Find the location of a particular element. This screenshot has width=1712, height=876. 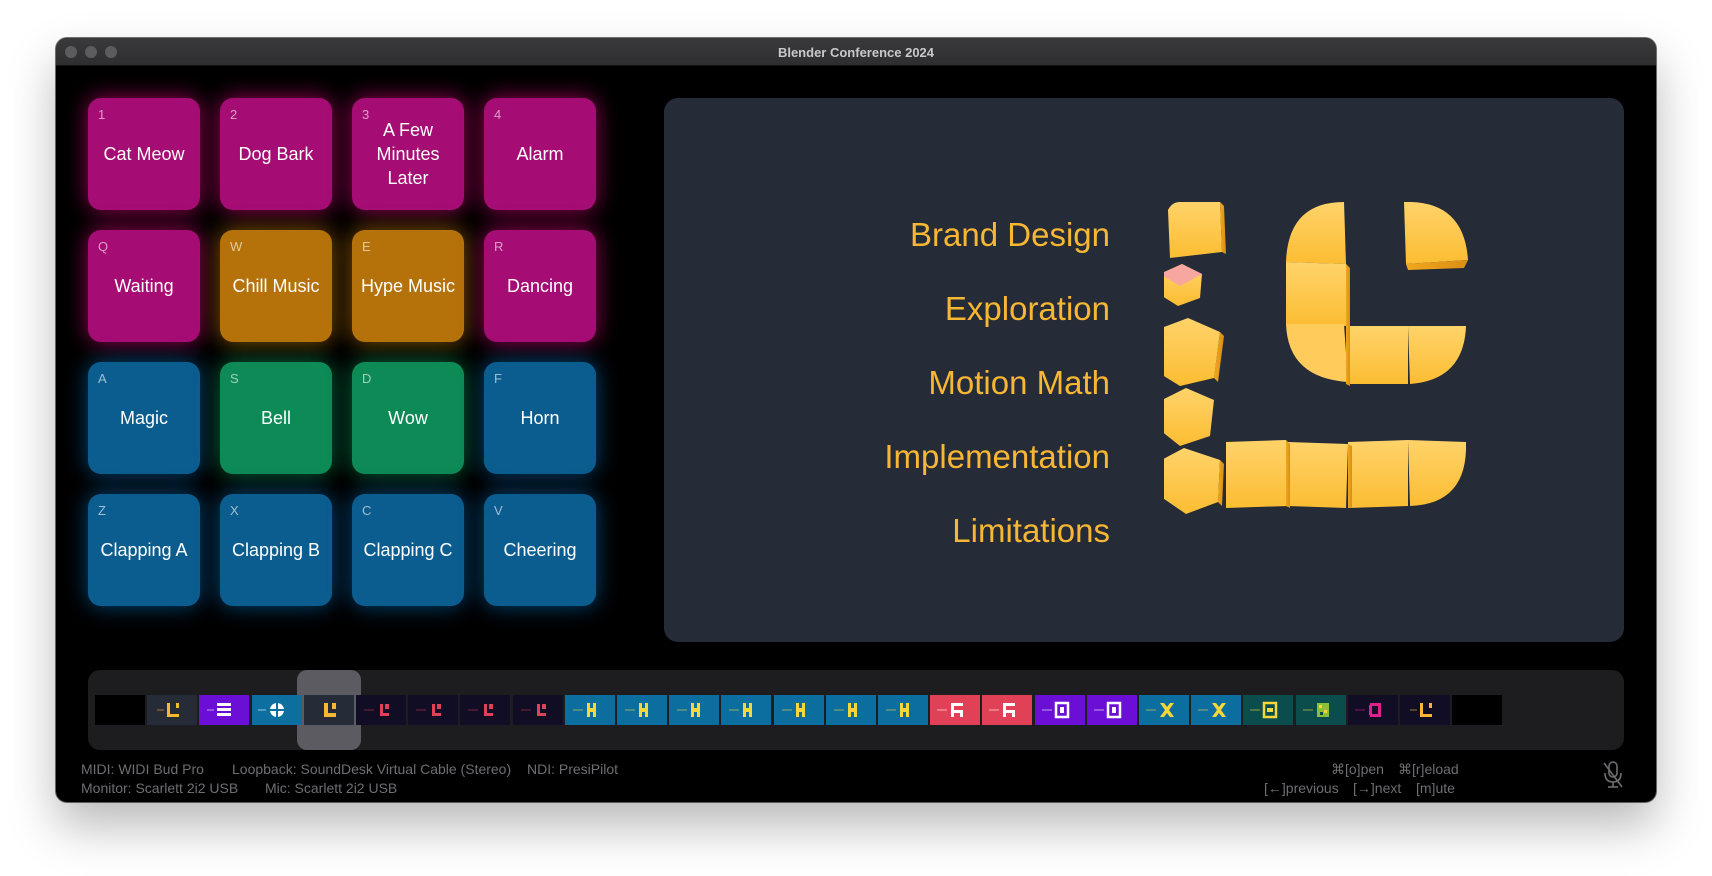

mute-shortcut: [m]ute is located at coordinates (1435, 788).